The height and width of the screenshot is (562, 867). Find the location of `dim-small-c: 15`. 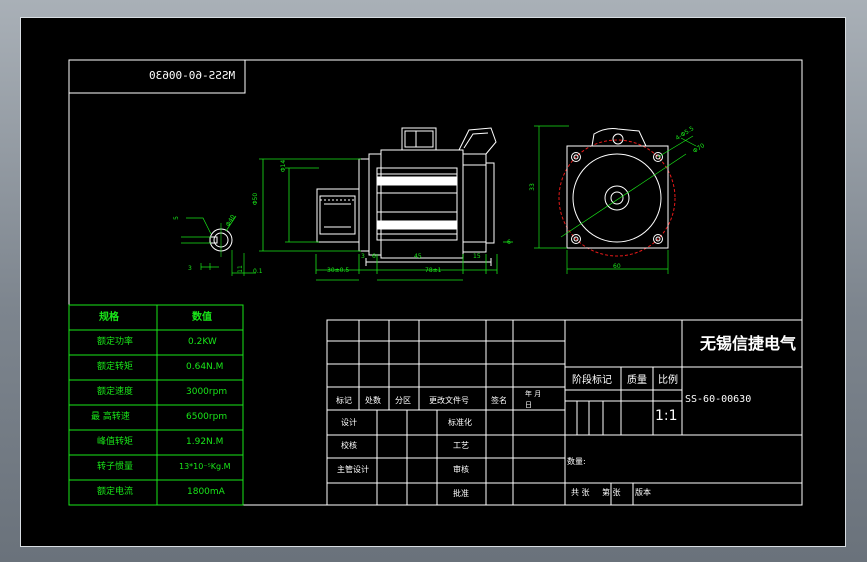

dim-small-c: 15 is located at coordinates (477, 256).